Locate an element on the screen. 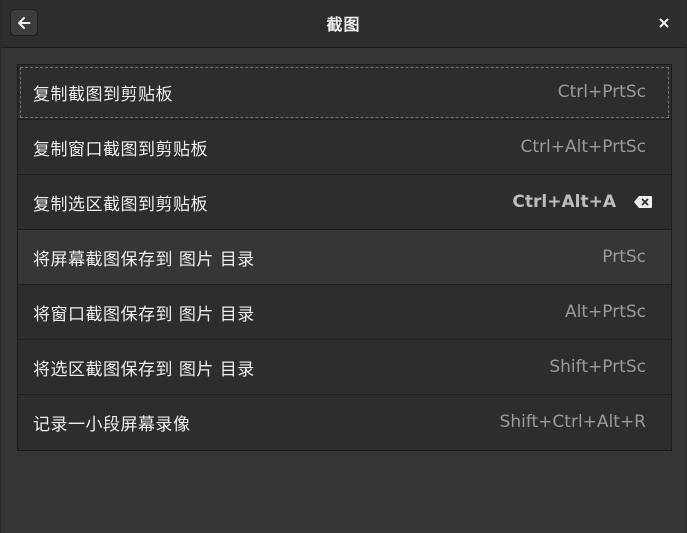 This screenshot has width=687, height=533. header-bar: 截图 is located at coordinates (343, 24).